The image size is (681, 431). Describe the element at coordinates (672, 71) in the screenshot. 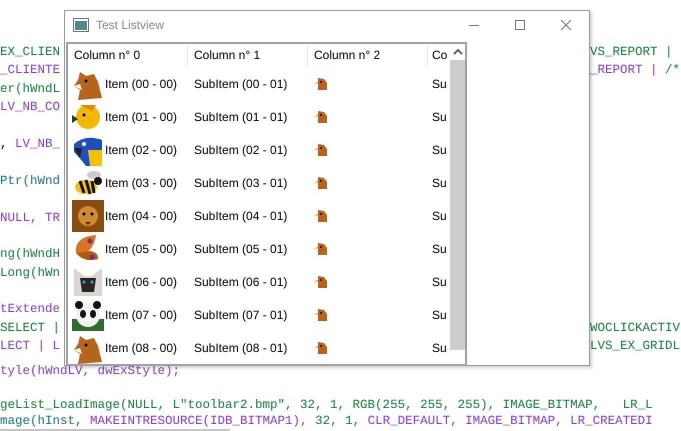

I see `code-text: /*` at that location.